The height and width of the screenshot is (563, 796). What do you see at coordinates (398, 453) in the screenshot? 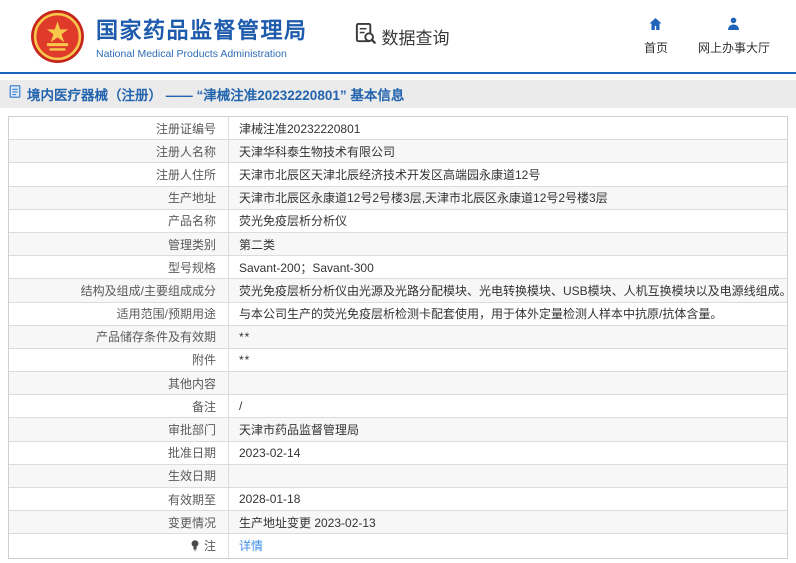
I see `table-row: 批准日期 2023-02-14` at bounding box center [398, 453].